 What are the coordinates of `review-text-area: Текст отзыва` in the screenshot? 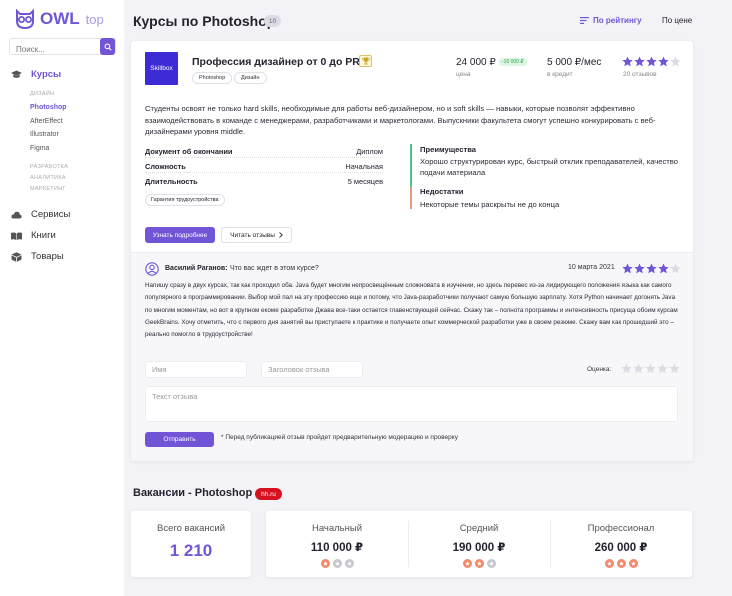 It's located at (411, 404).